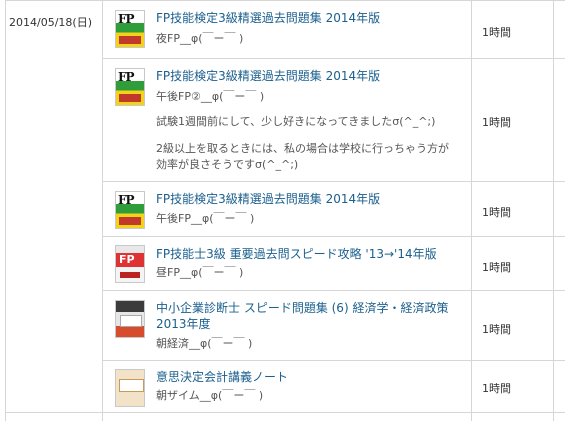  Describe the element at coordinates (222, 377) in the screenshot. I see `book-title-link: 意思決定会計講義ノート` at that location.